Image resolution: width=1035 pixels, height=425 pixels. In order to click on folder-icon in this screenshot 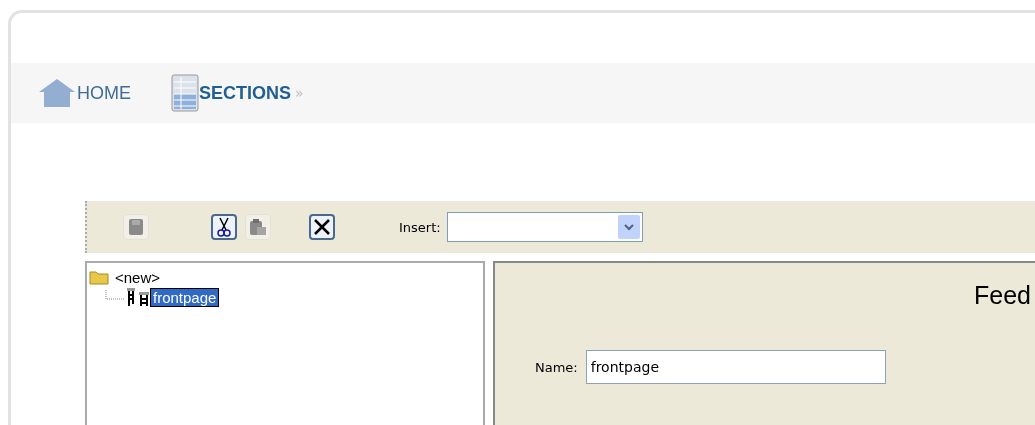, I will do `click(99, 277)`.